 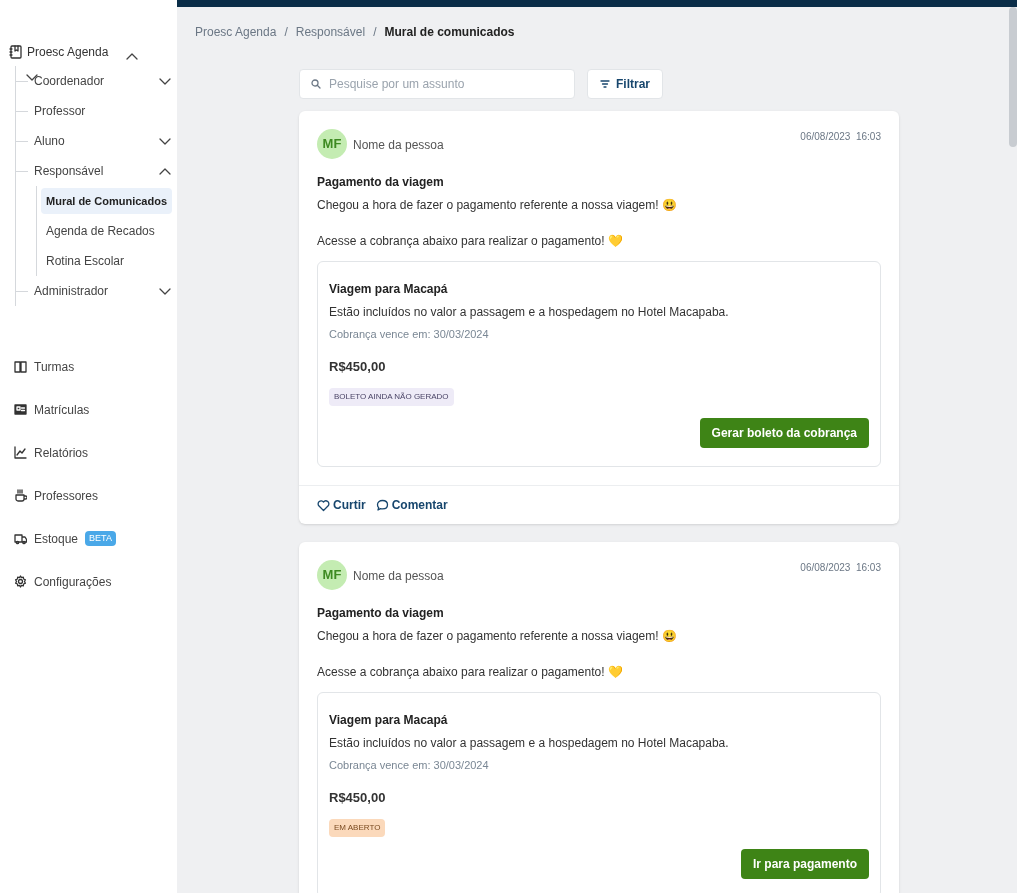 I want to click on nav-item: Configurações, so click(x=73, y=581).